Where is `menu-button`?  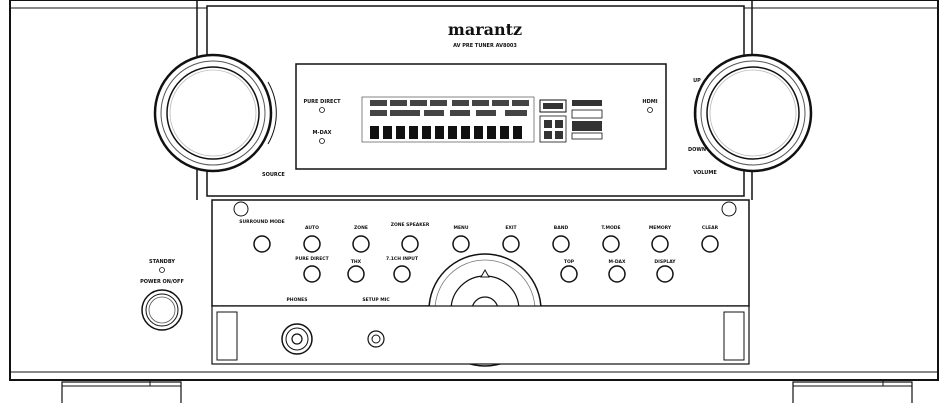
menu-button is located at coordinates (461, 244).